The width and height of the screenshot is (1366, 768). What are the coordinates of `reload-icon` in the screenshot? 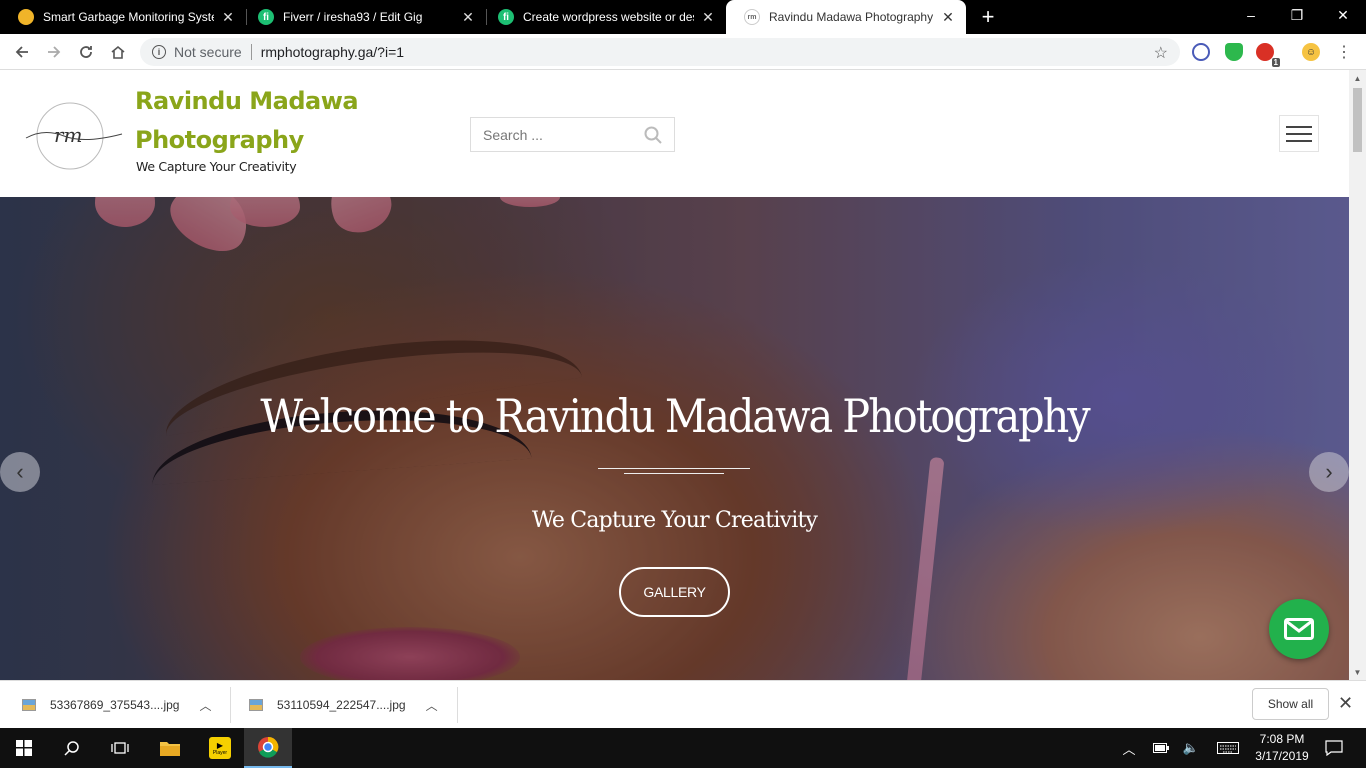 It's located at (86, 52).